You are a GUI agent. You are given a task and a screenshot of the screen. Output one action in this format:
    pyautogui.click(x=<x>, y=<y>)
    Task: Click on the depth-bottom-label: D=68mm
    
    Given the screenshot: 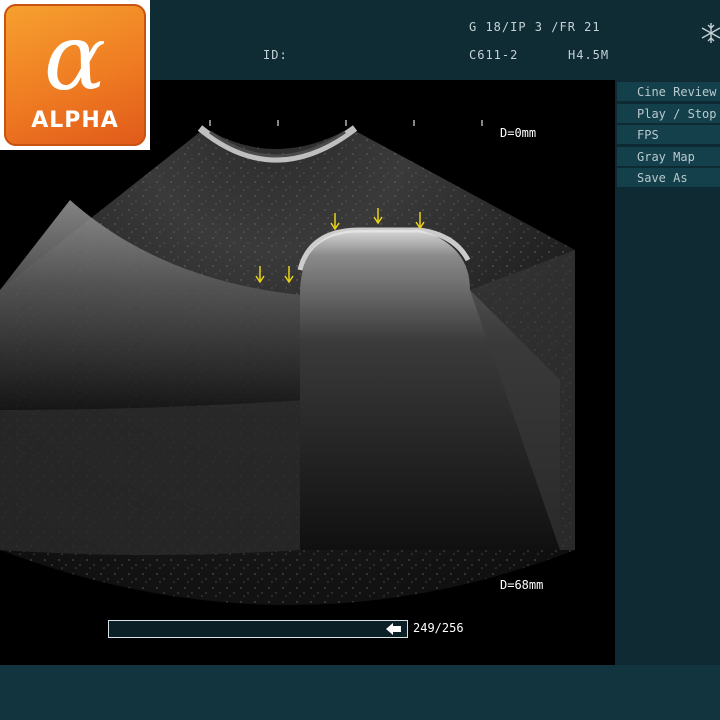 What is the action you would take?
    pyautogui.click(x=522, y=585)
    